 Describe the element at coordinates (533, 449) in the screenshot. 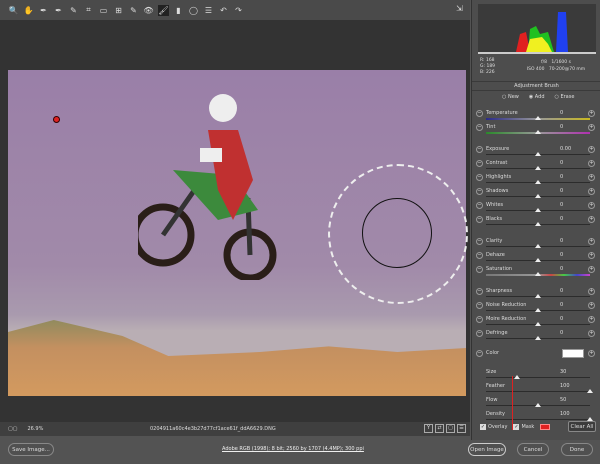

I see `cancel-button: Cancel` at that location.